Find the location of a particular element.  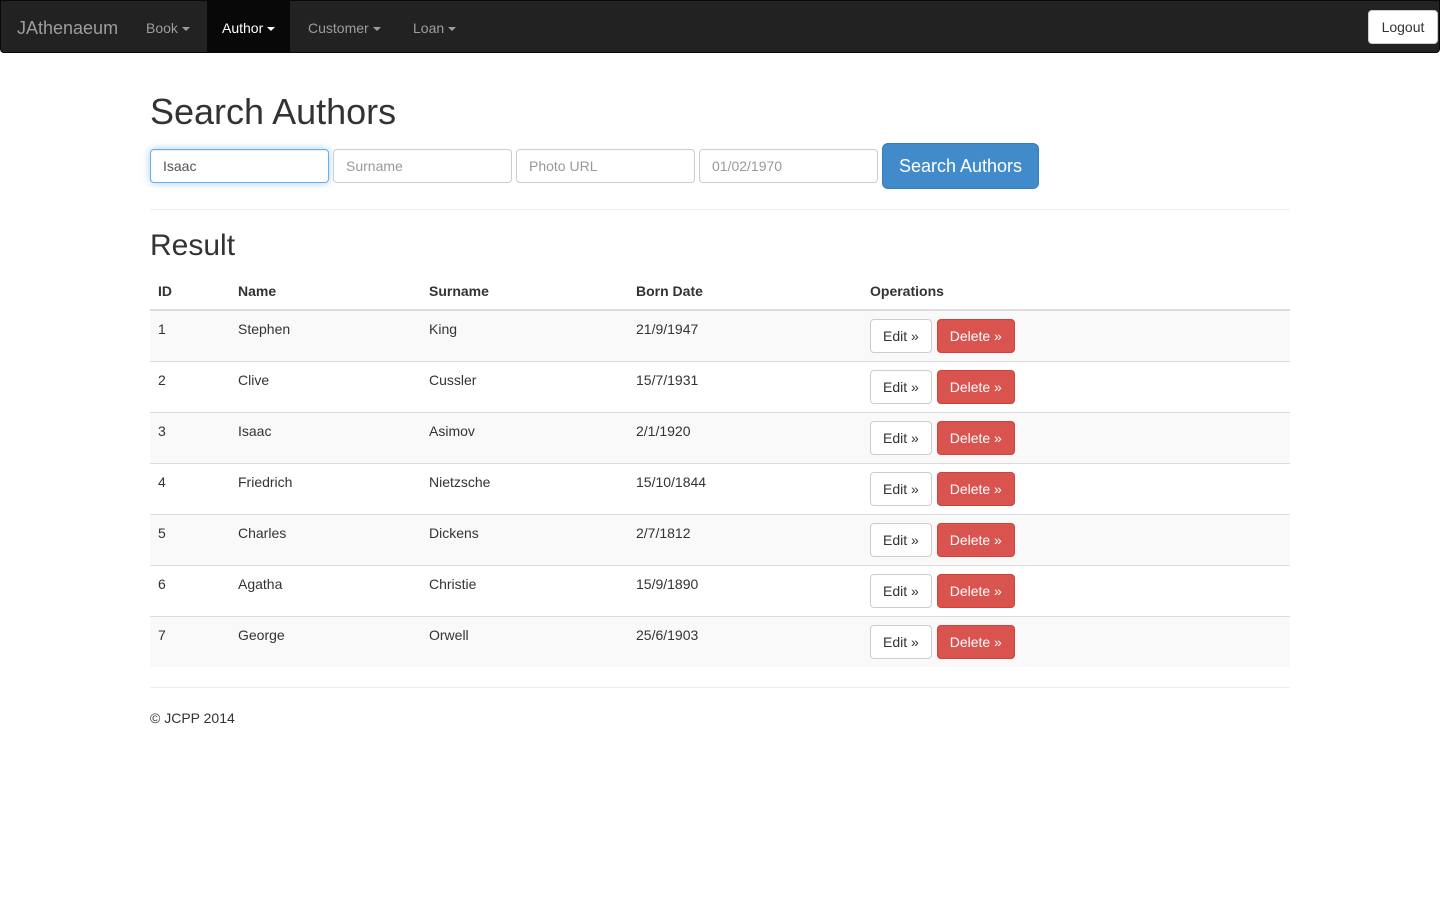

cell-born-date: 2/1/1920 is located at coordinates (745, 437).